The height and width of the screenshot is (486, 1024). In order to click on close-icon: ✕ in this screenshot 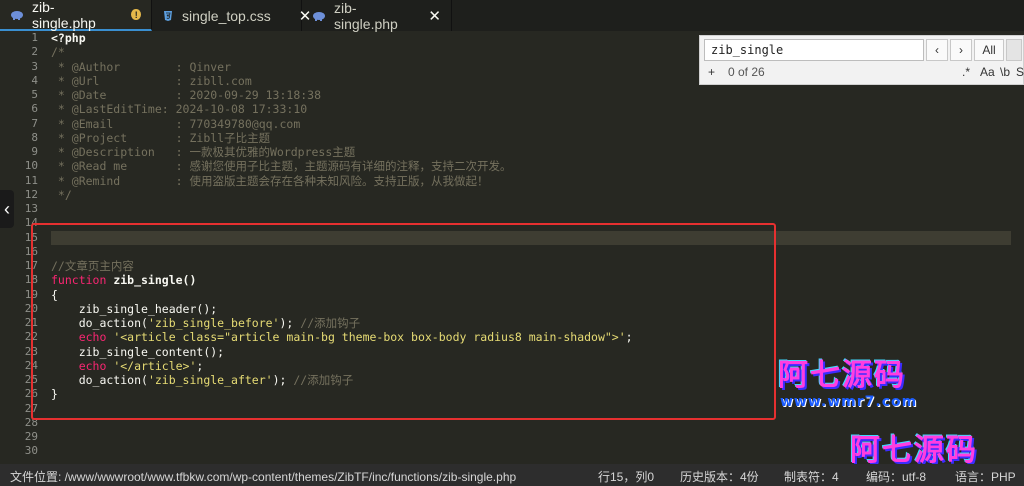, I will do `click(434, 16)`.